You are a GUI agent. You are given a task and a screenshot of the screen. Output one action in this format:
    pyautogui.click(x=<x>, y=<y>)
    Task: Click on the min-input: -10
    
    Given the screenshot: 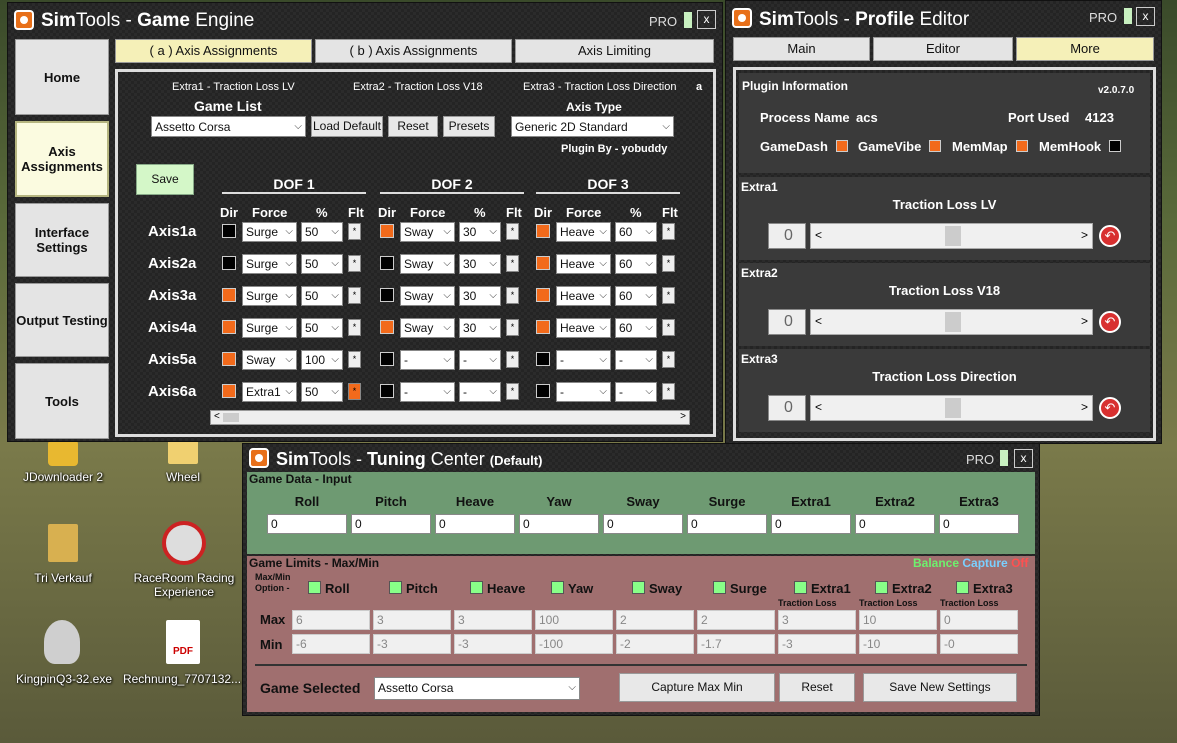 What is the action you would take?
    pyautogui.click(x=898, y=644)
    